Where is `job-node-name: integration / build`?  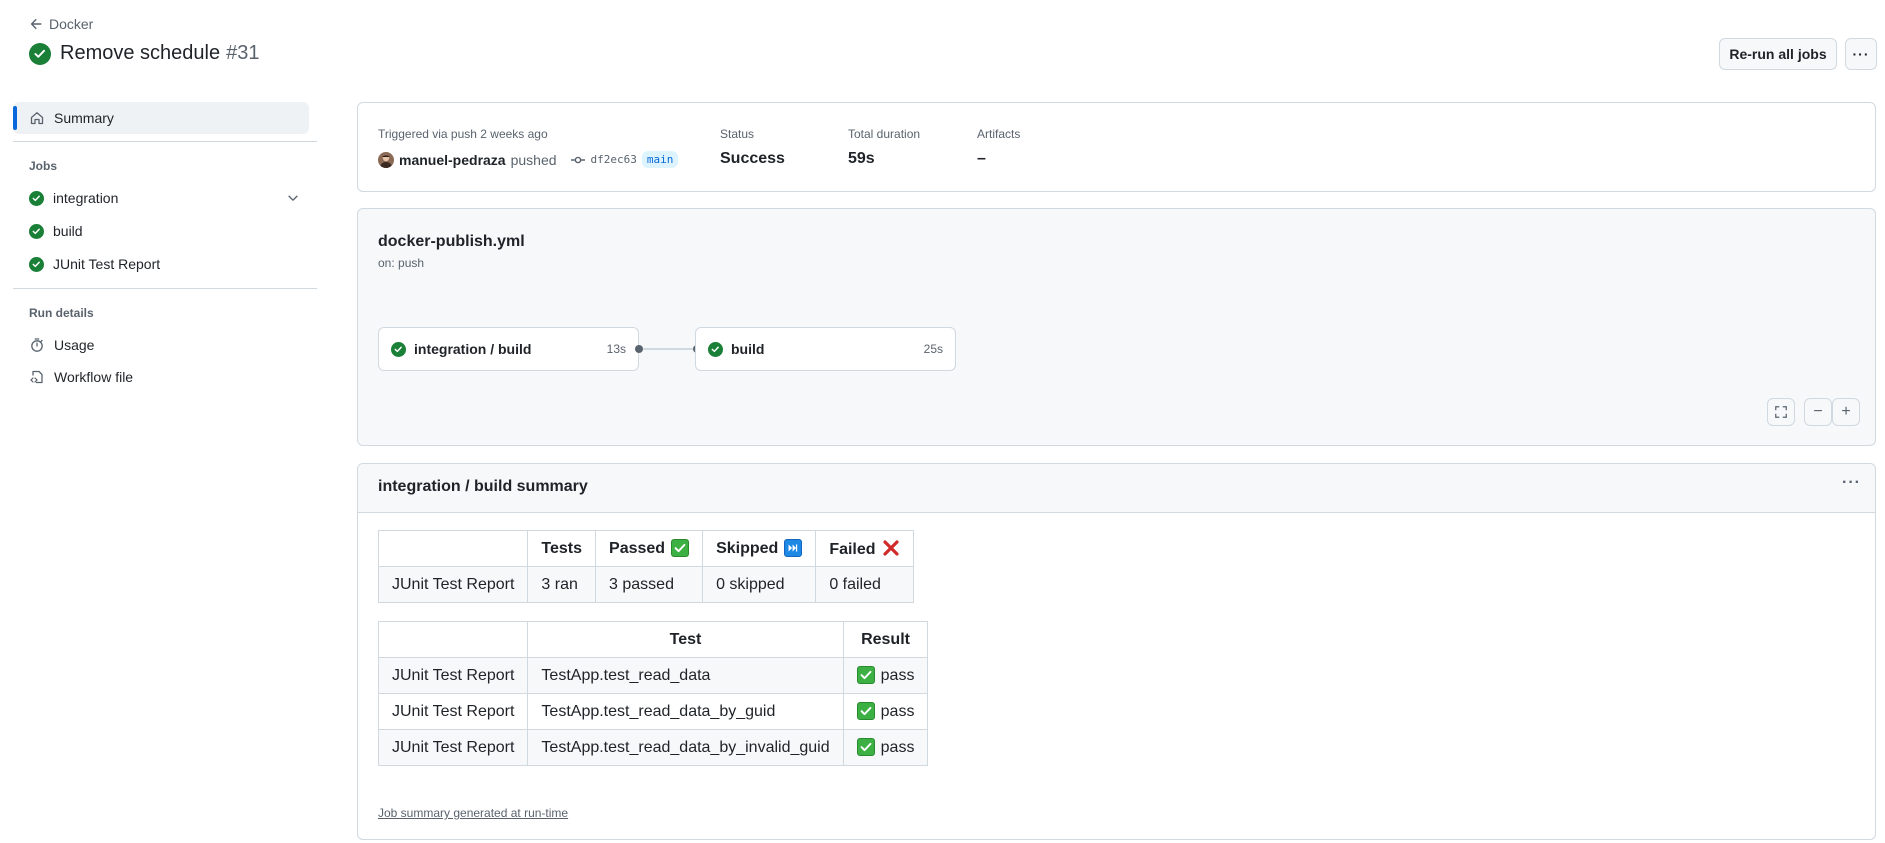
job-node-name: integration / build is located at coordinates (473, 349).